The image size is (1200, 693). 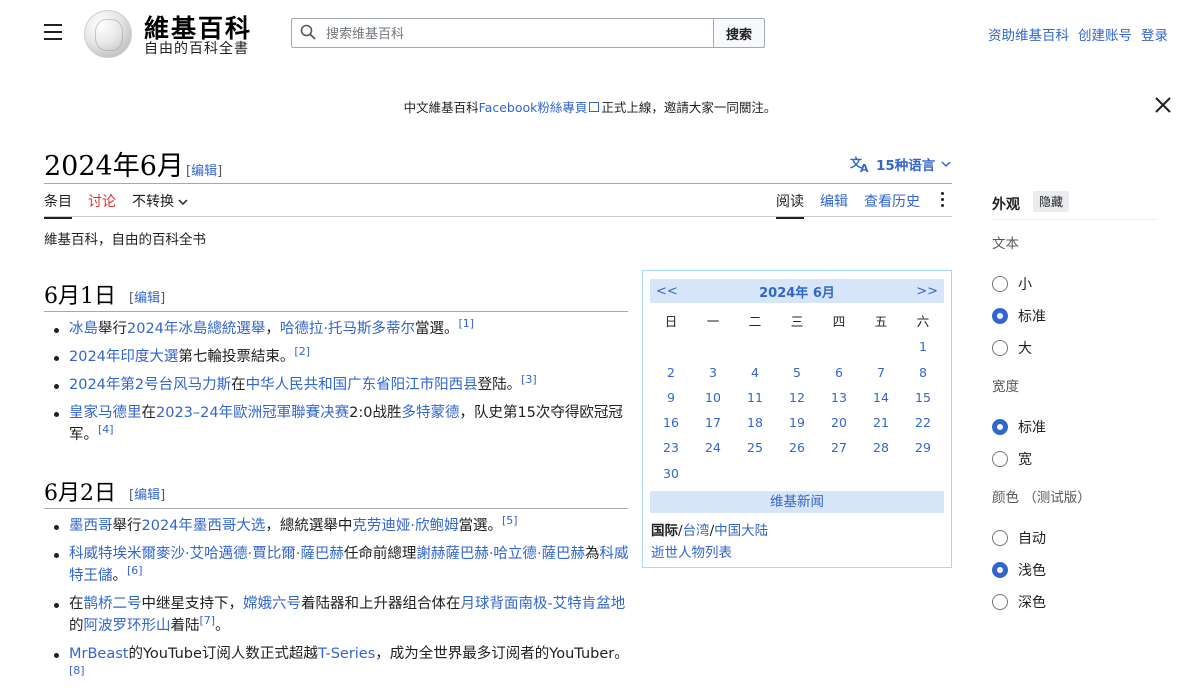 I want to click on color-option: 自动, so click(x=1019, y=538).